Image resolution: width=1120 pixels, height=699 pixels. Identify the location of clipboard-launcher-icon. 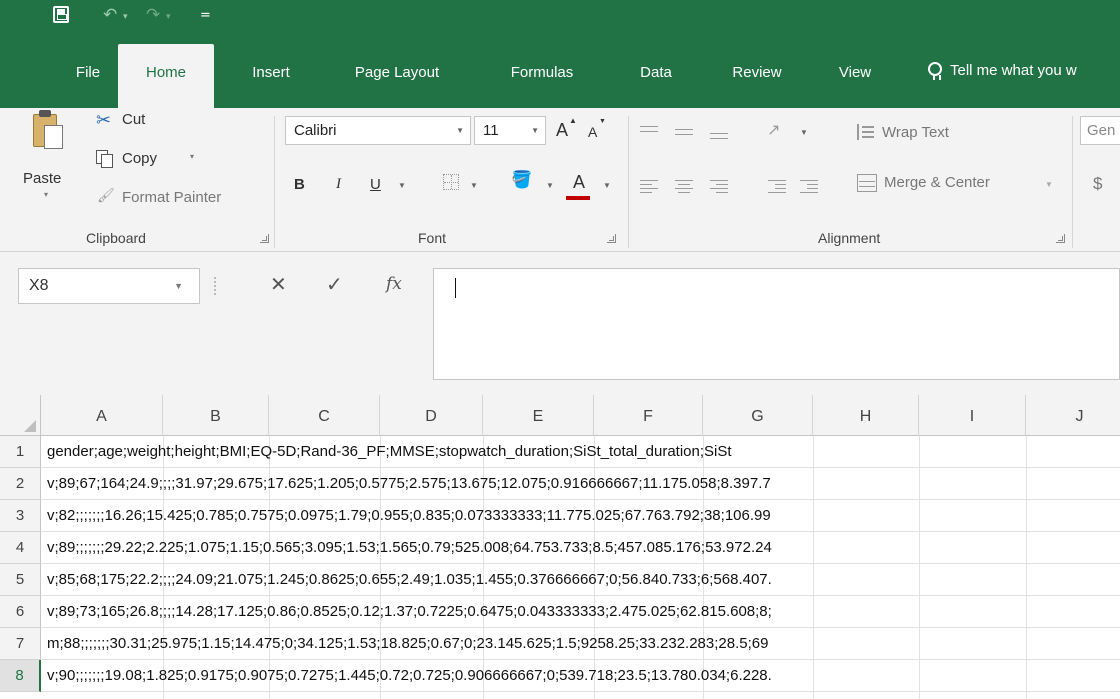
(264, 238).